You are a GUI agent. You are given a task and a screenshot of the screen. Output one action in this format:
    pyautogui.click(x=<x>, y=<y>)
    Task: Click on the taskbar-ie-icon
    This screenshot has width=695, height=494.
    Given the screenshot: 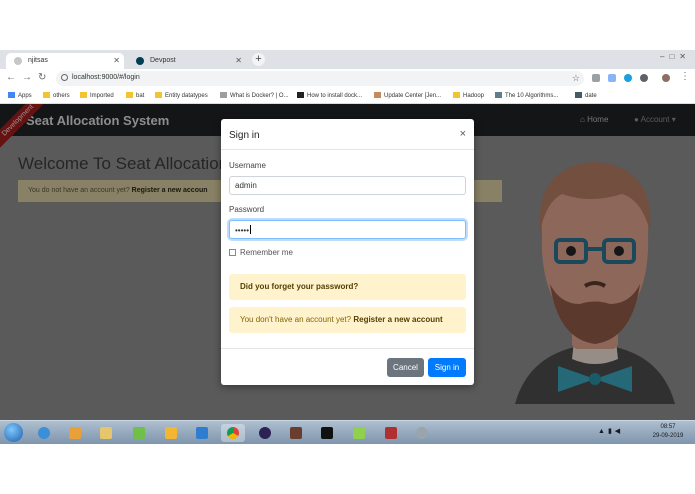 What is the action you would take?
    pyautogui.click(x=44, y=433)
    